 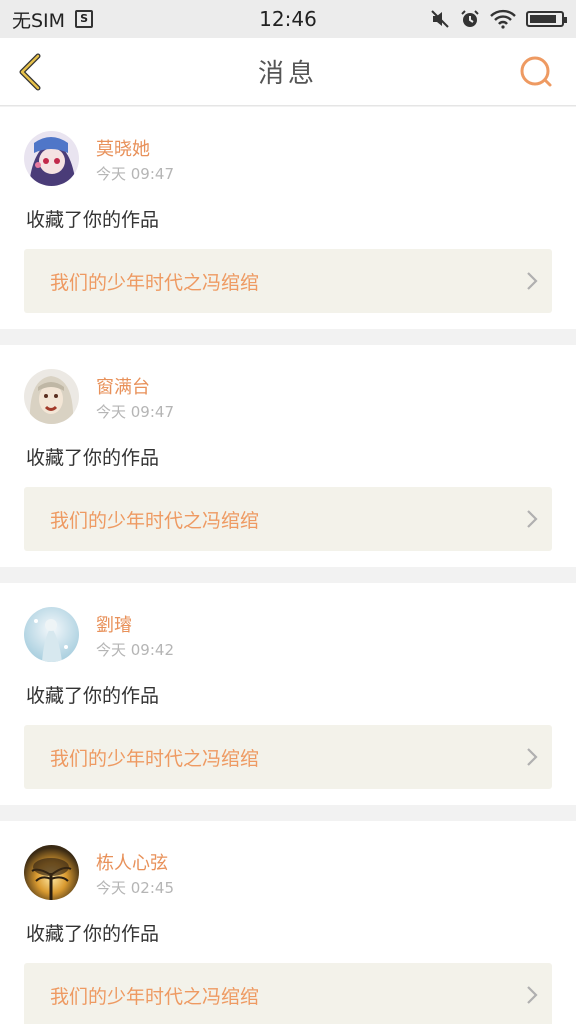 What do you see at coordinates (123, 148) in the screenshot?
I see `user-name: 莫晓她` at bounding box center [123, 148].